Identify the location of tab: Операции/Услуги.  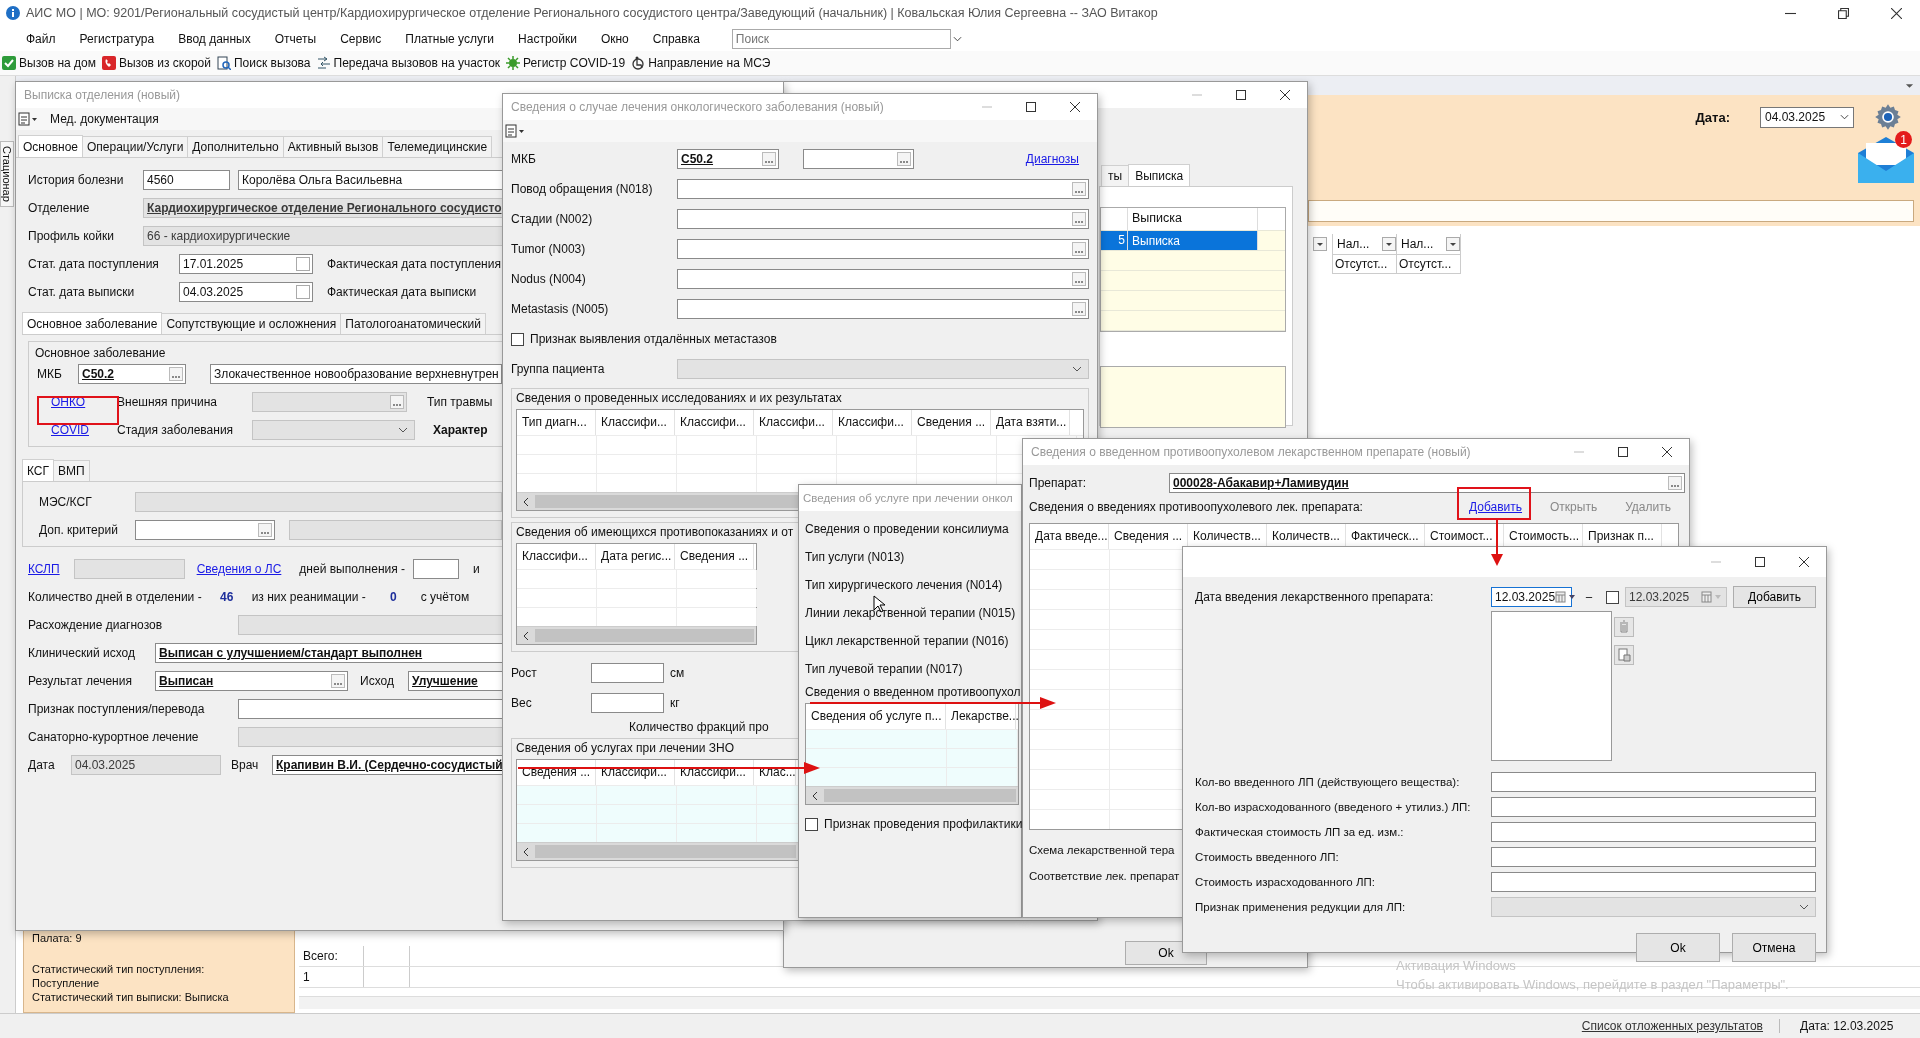
(135, 146).